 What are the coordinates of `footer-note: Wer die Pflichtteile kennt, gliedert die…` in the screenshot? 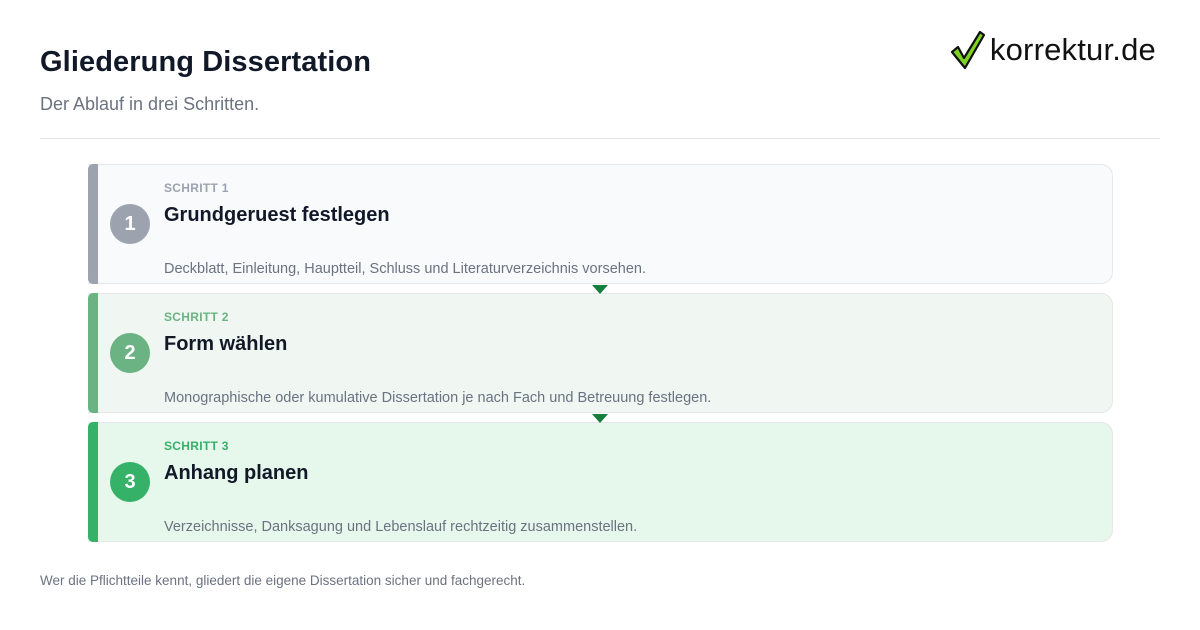 It's located at (283, 580).